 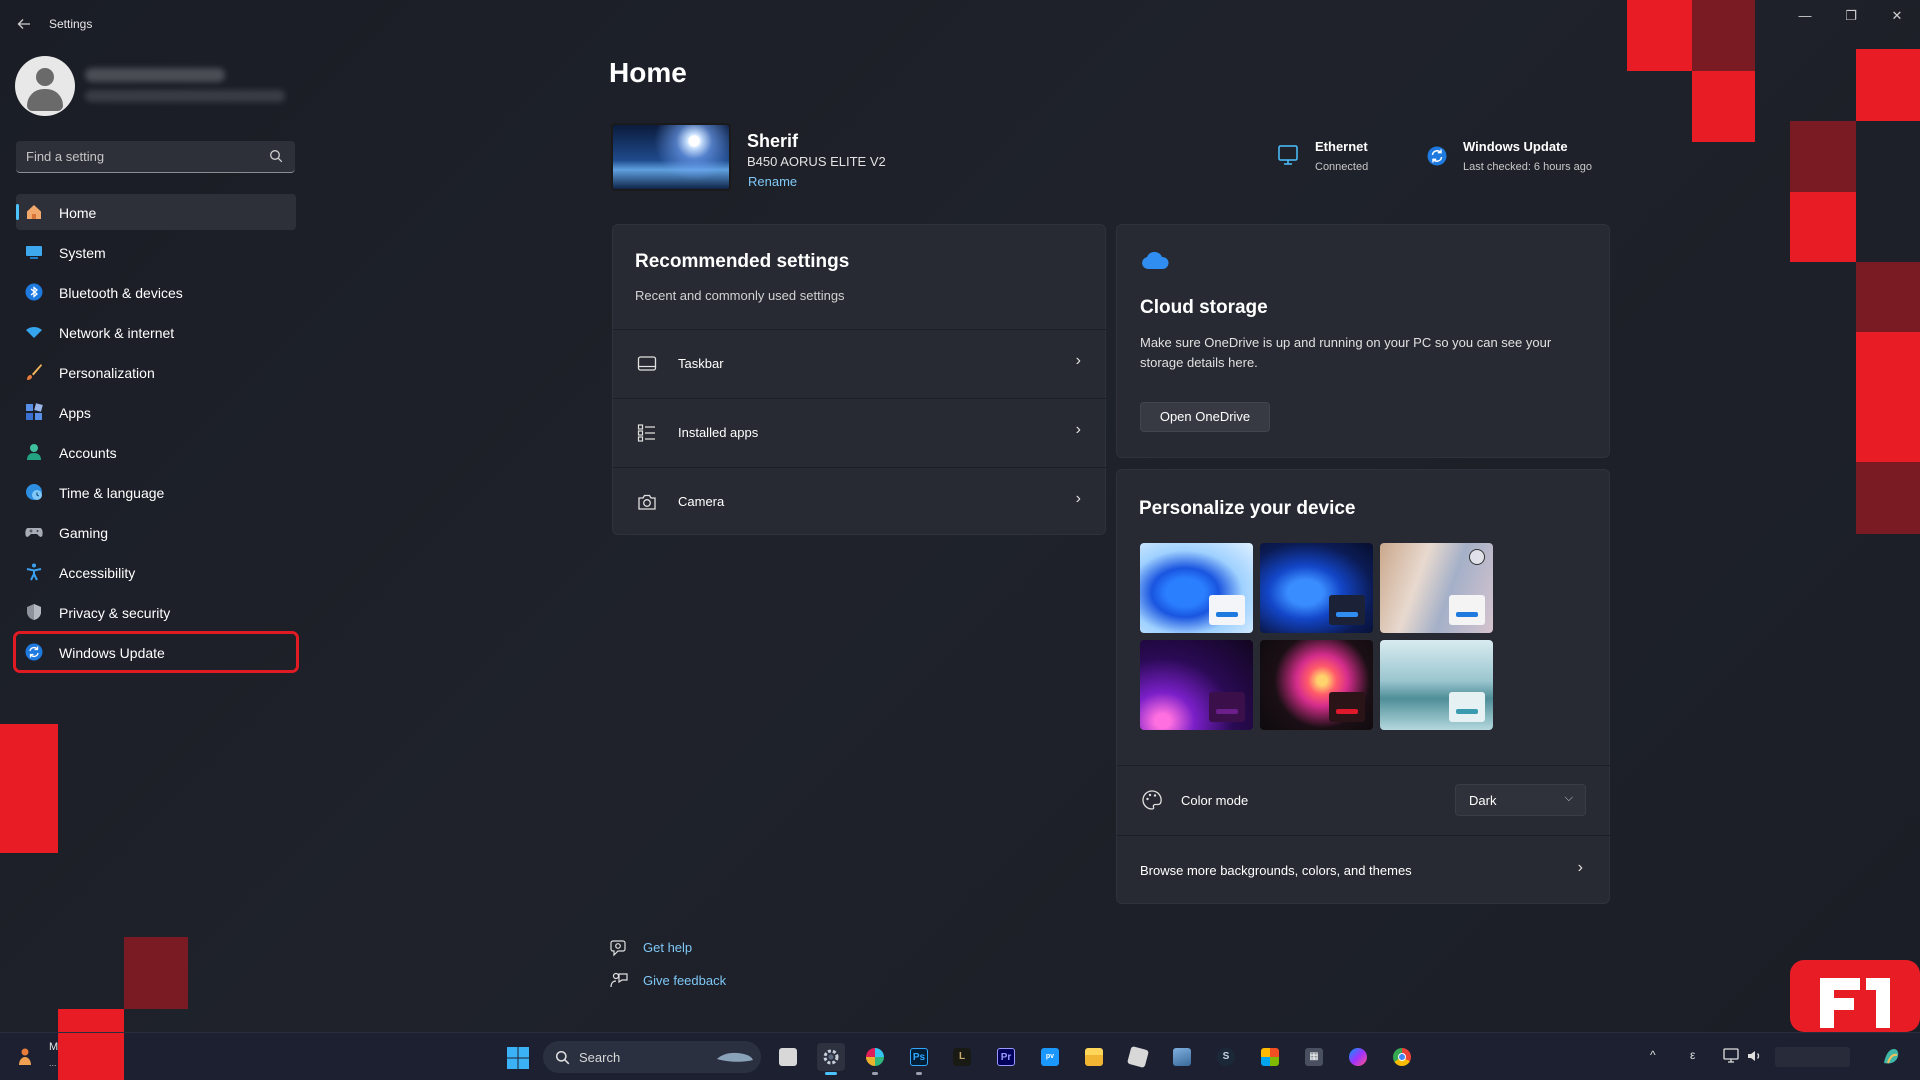 What do you see at coordinates (1653, 1055) in the screenshot?
I see `tray-overflow-chevron: ^` at bounding box center [1653, 1055].